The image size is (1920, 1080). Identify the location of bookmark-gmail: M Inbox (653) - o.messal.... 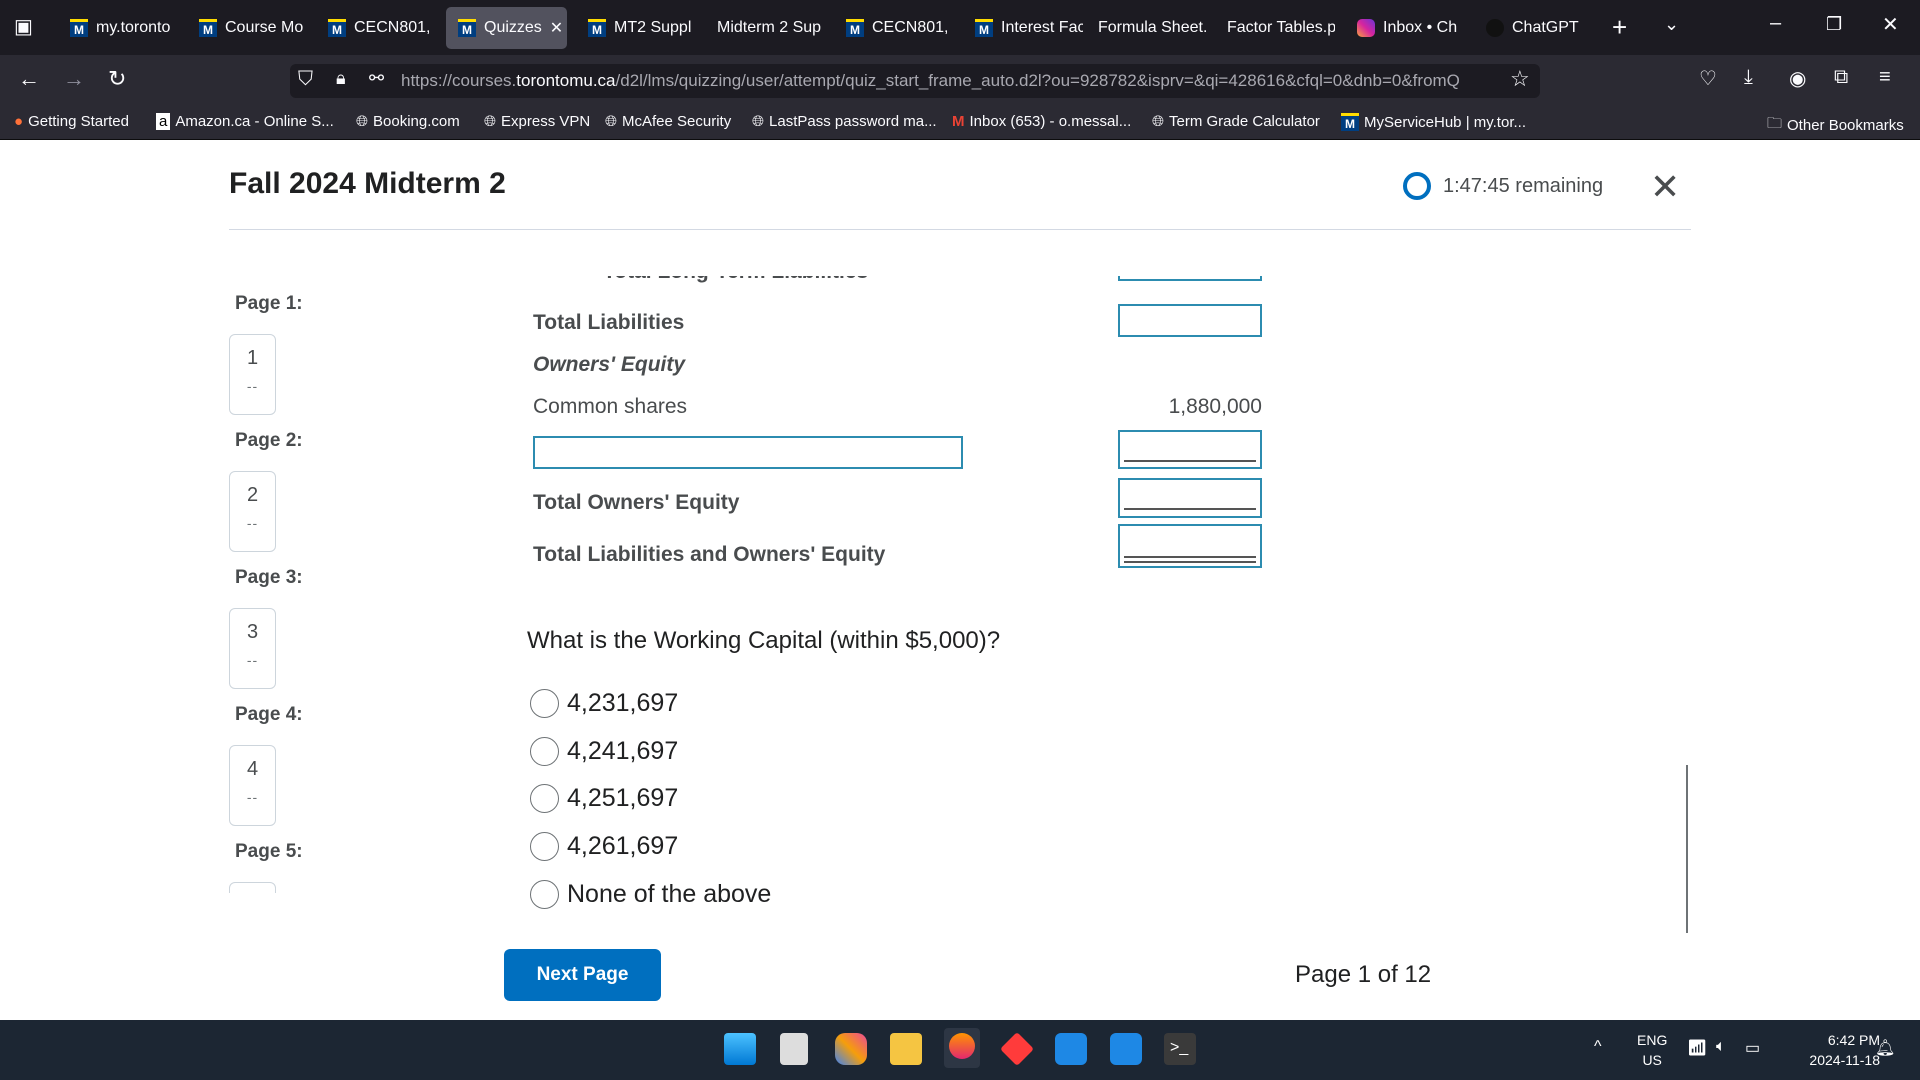
(1041, 121).